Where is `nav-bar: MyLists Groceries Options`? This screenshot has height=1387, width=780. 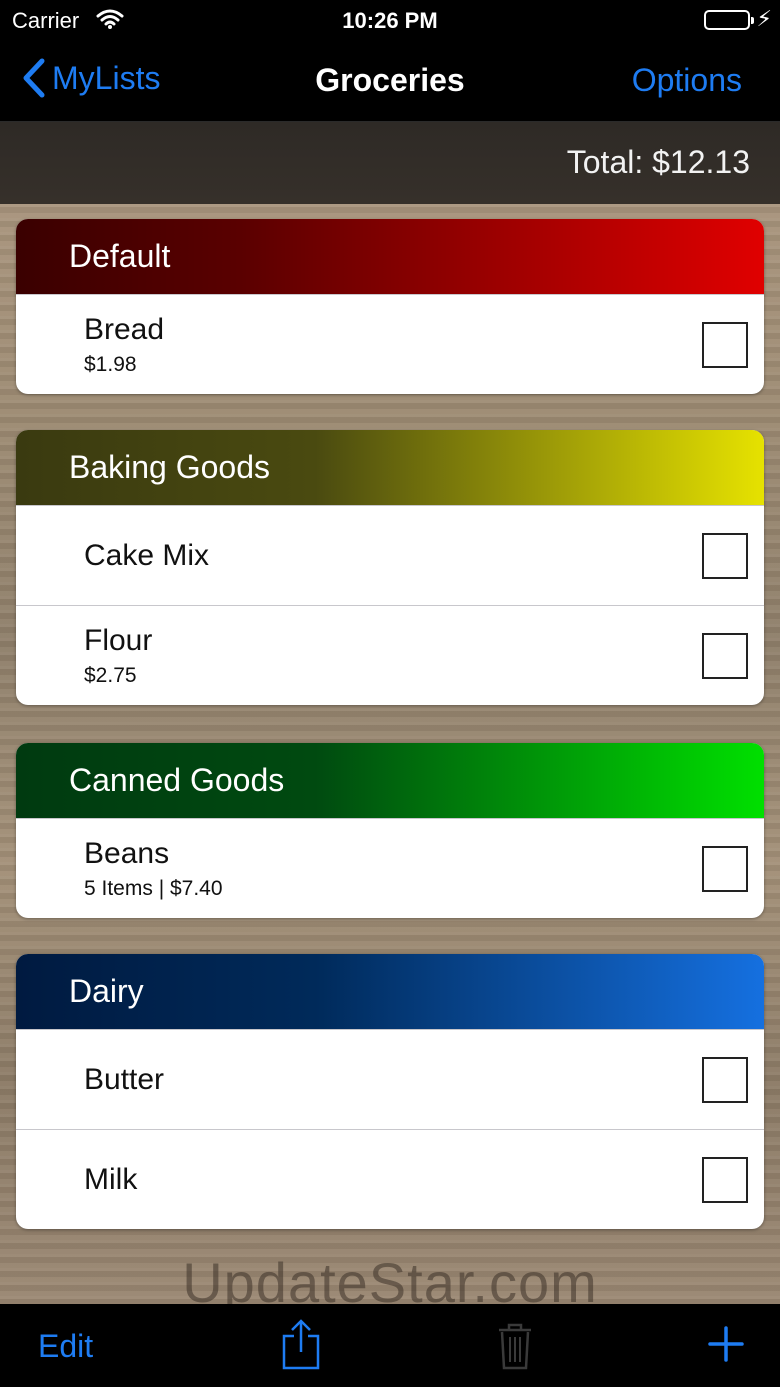
nav-bar: MyLists Groceries Options is located at coordinates (390, 81).